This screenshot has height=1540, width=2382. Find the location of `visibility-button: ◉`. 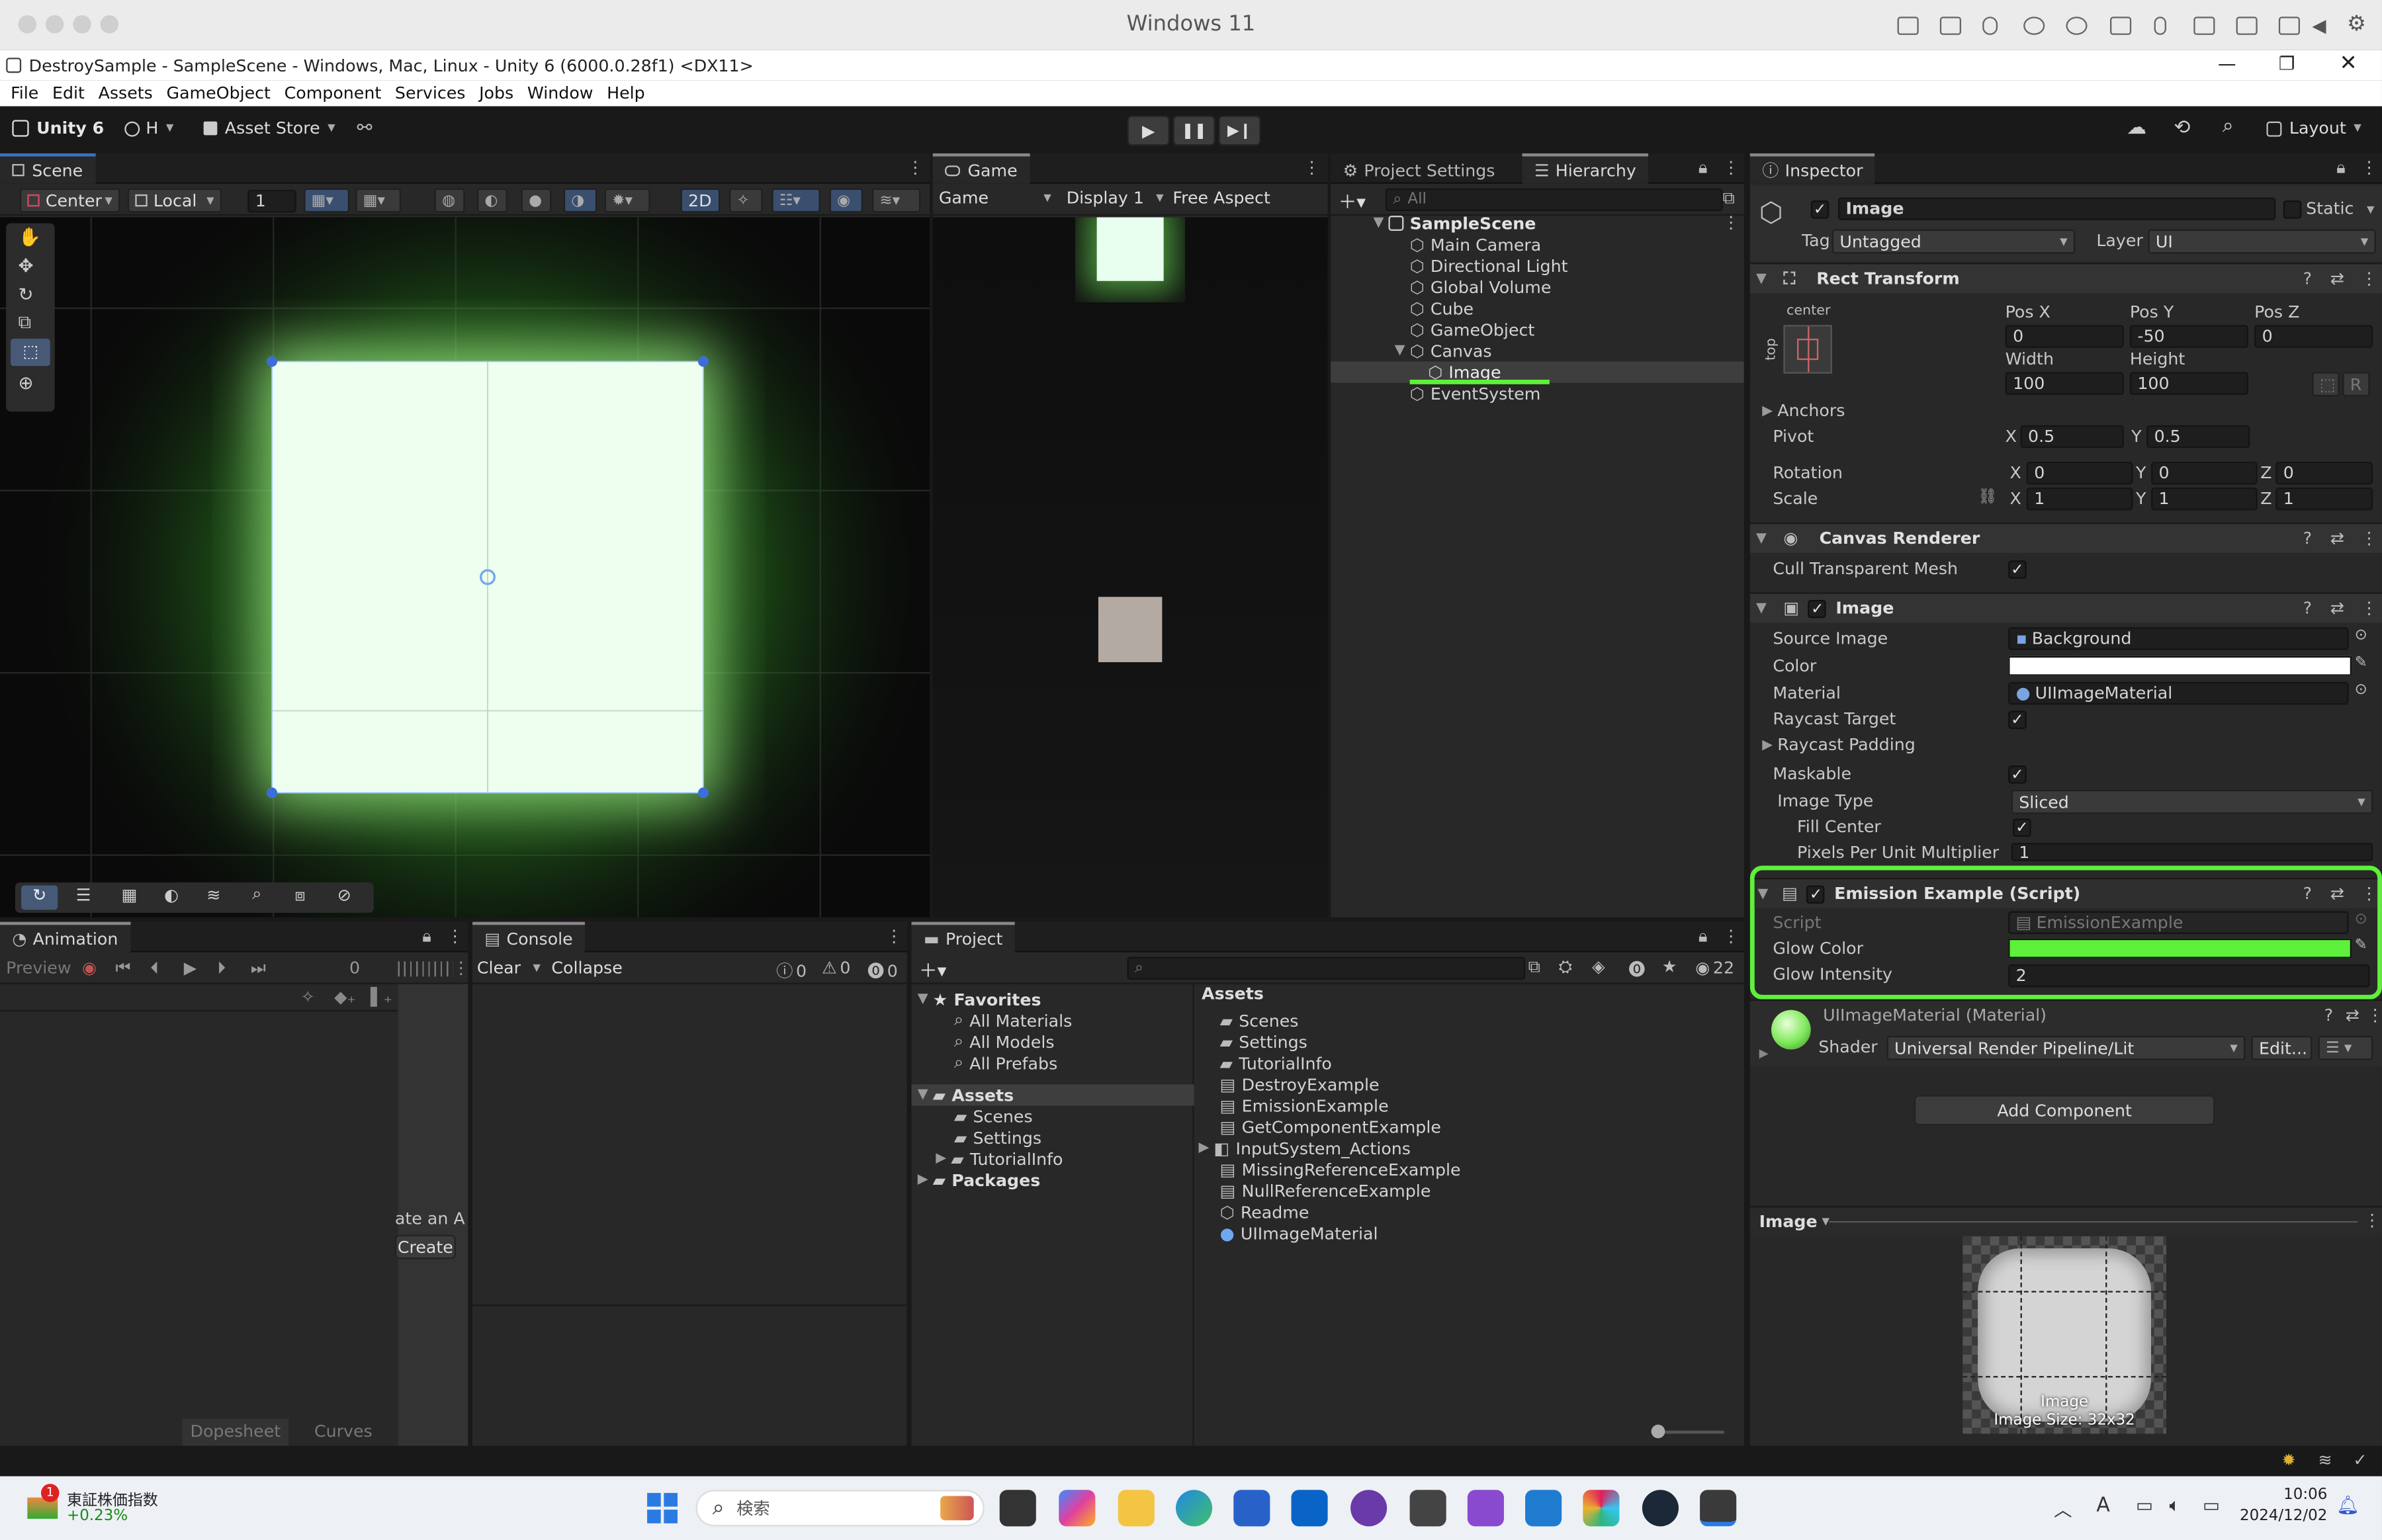

visibility-button: ◉ is located at coordinates (846, 200).